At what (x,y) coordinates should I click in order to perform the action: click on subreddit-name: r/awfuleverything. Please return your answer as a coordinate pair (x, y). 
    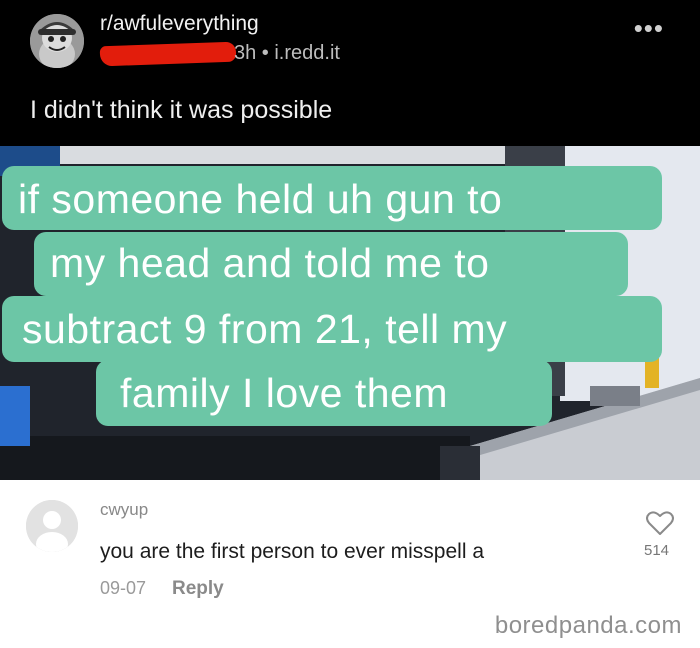
    Looking at the image, I should click on (179, 24).